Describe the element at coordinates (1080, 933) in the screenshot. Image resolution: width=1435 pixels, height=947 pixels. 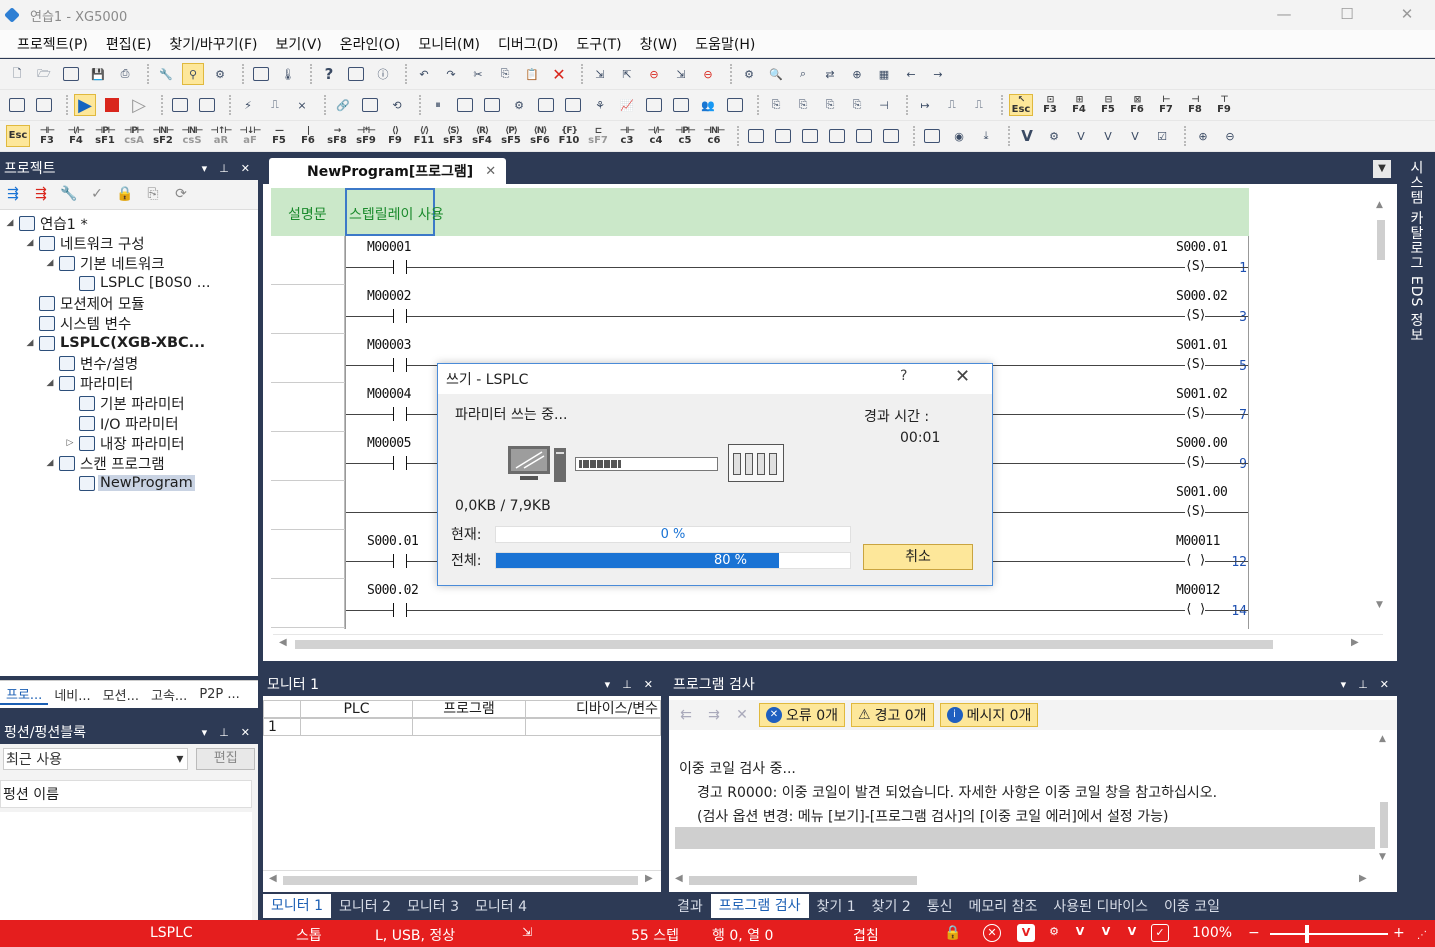
I see `local-var-icon: V` at that location.